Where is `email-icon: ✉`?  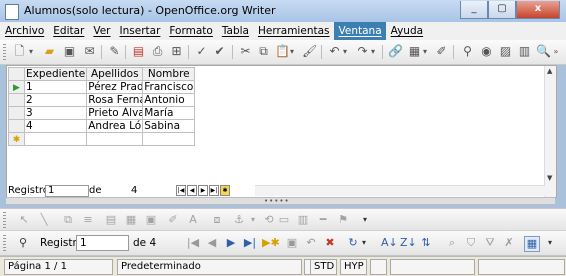 email-icon: ✉ is located at coordinates (89, 51).